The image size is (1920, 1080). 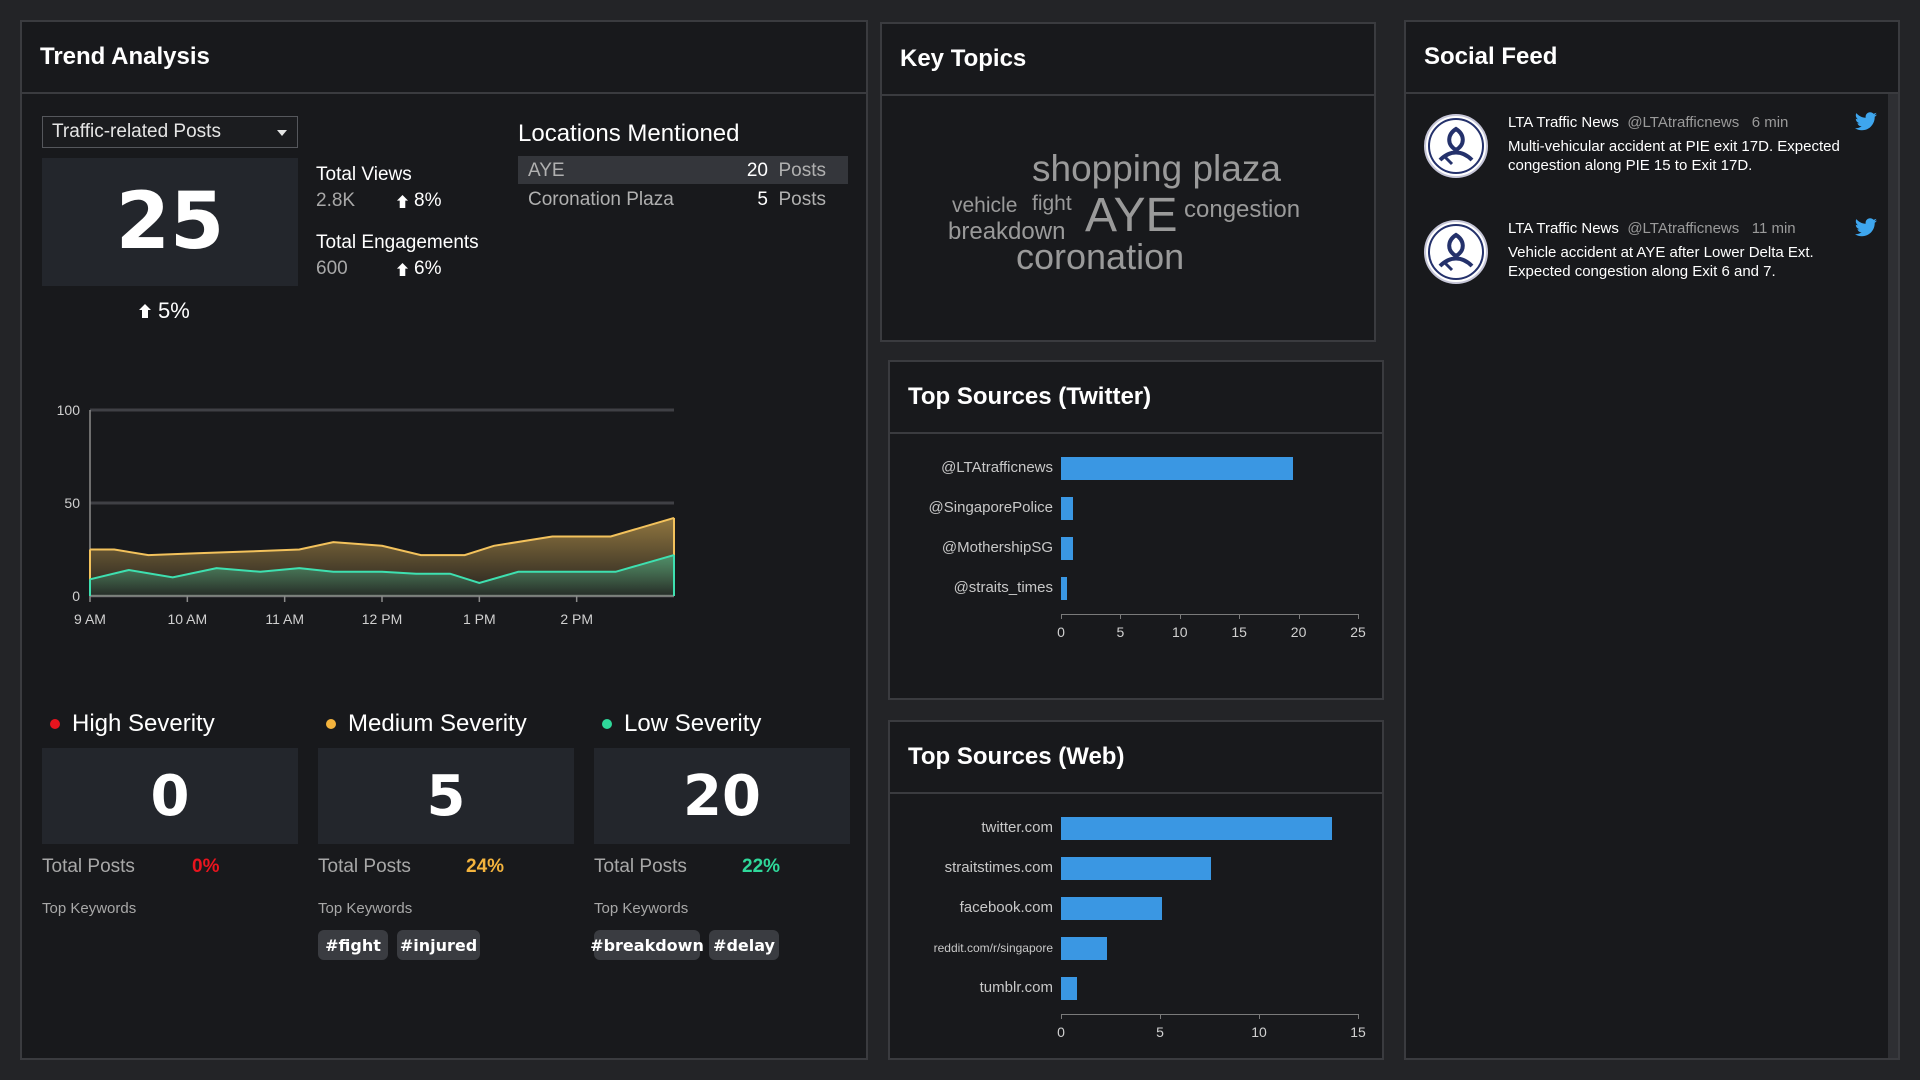 What do you see at coordinates (607, 724) in the screenshot?
I see `severity-dot` at bounding box center [607, 724].